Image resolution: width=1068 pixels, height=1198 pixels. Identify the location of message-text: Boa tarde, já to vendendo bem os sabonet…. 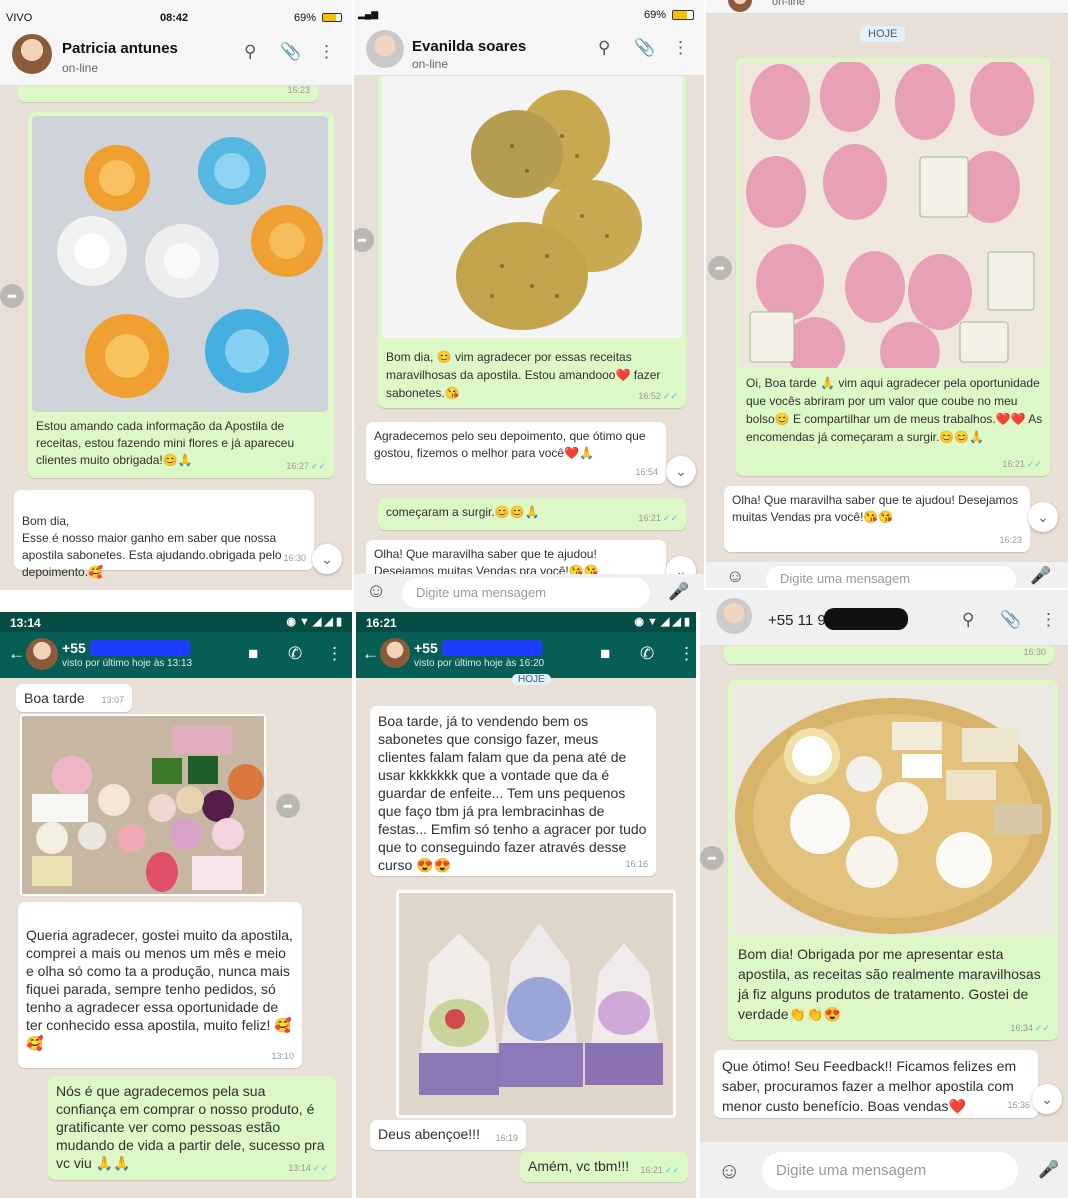
(512, 793).